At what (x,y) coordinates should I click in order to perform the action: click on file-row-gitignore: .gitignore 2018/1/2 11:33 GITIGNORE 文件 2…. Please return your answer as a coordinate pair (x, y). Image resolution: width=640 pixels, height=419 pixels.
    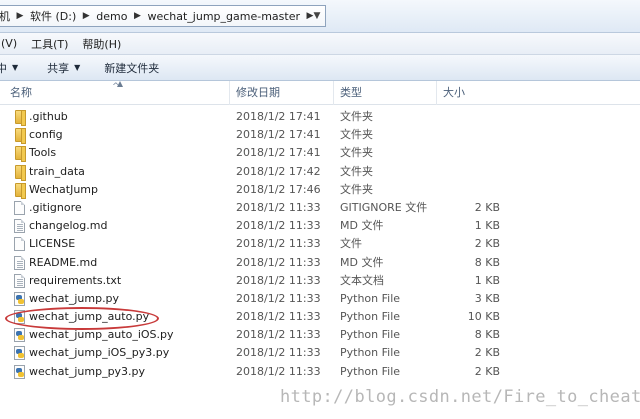
    Looking at the image, I should click on (320, 208).